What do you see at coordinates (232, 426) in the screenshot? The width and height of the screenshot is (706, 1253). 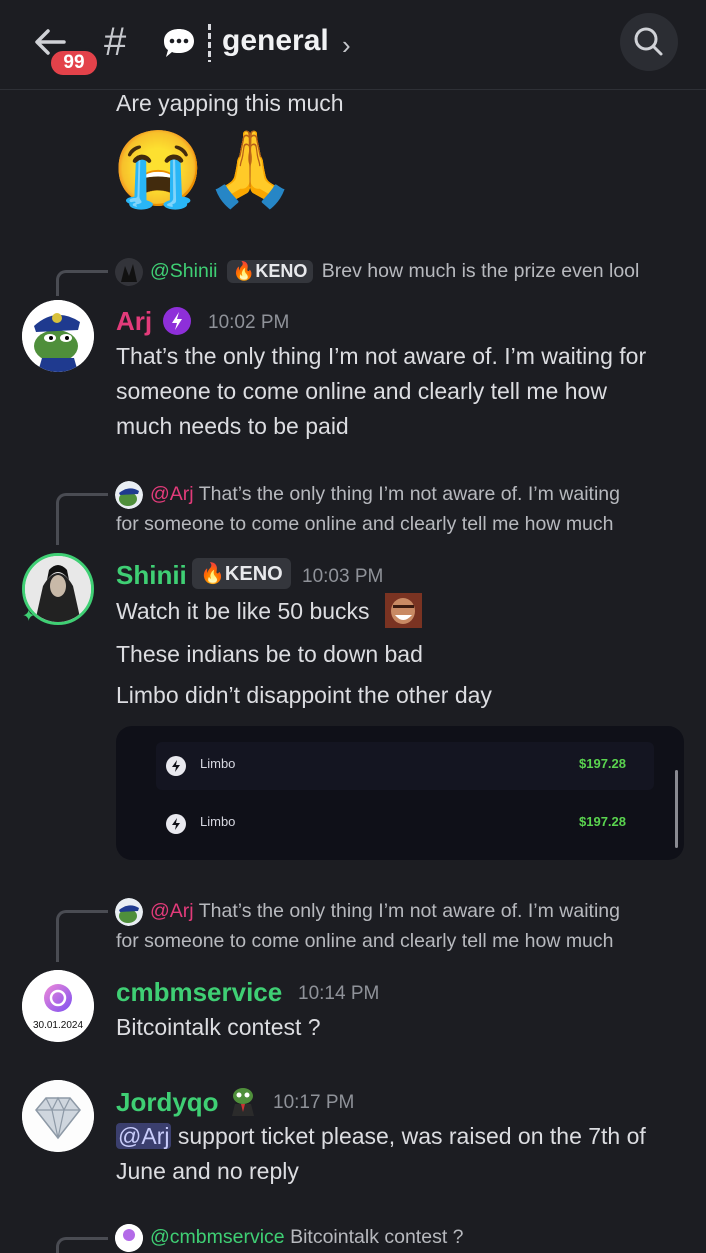 I see `message-line: much needs to be paid` at bounding box center [232, 426].